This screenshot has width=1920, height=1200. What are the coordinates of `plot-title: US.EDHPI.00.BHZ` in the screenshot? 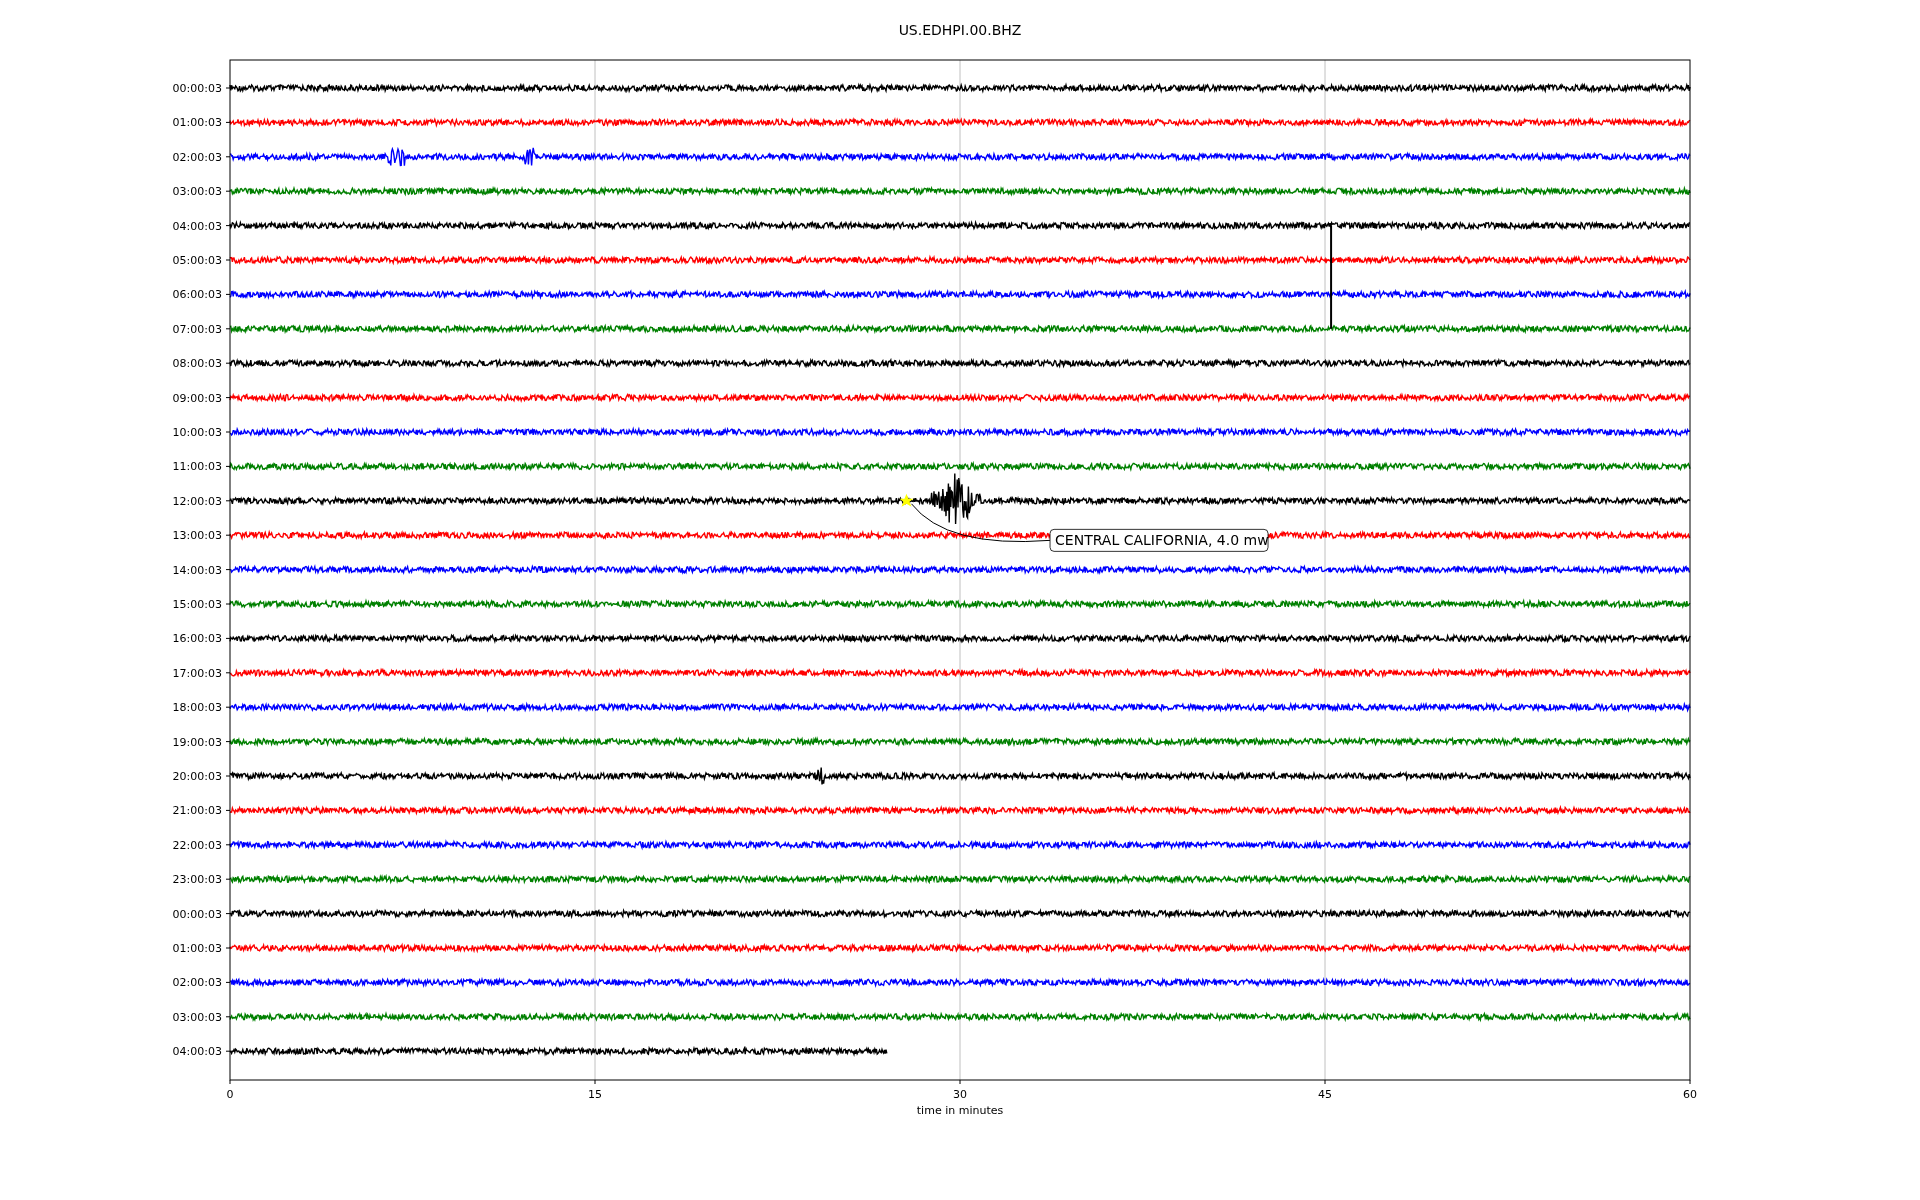 It's located at (960, 30).